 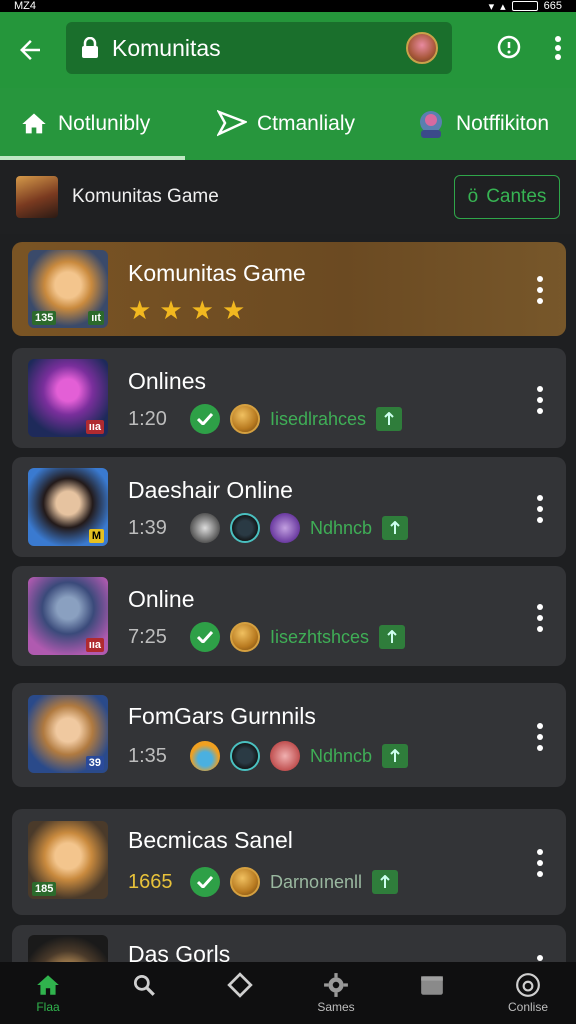 I want to click on community-thumbnail, so click(x=37, y=197).